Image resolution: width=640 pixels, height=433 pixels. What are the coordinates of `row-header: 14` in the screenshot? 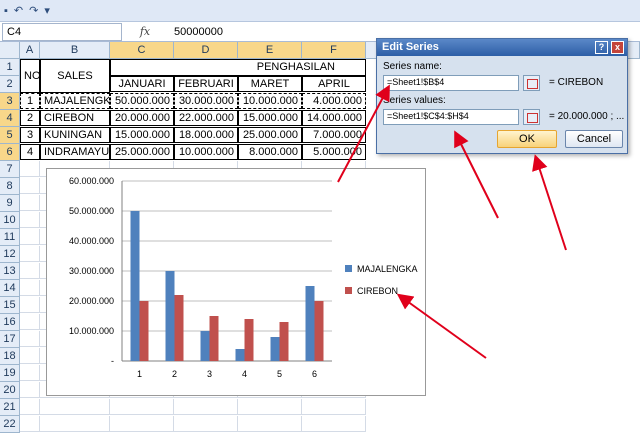 It's located at (10, 288).